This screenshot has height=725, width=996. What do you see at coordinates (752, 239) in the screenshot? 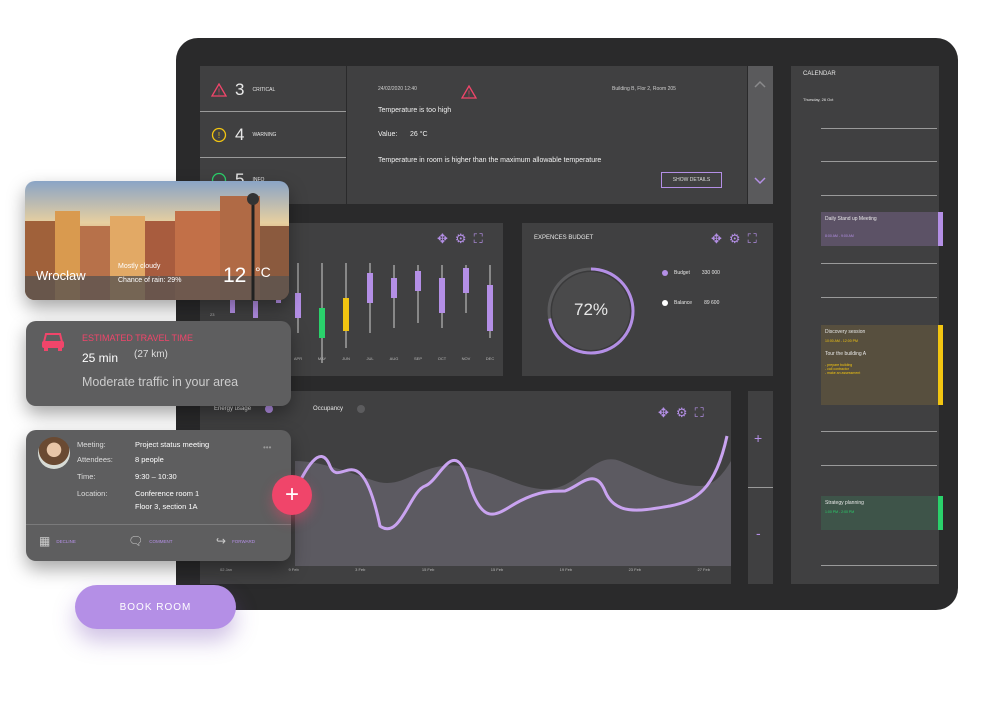
I see `expand-icon: ⛶` at bounding box center [752, 239].